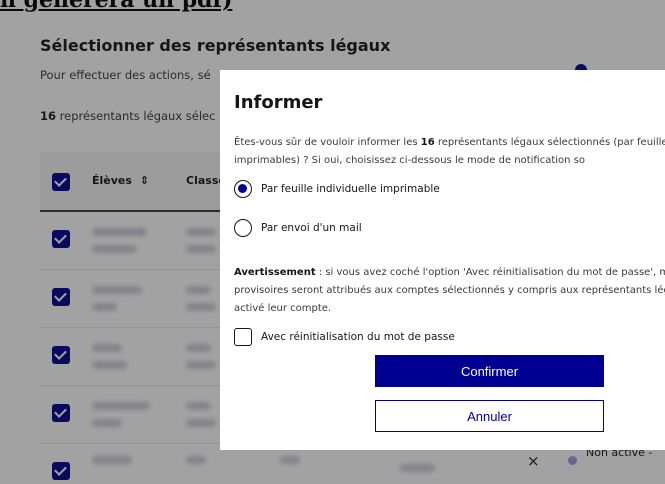 The width and height of the screenshot is (665, 484). Describe the element at coordinates (427, 142) in the screenshot. I see `dialog-description-count: 16` at that location.